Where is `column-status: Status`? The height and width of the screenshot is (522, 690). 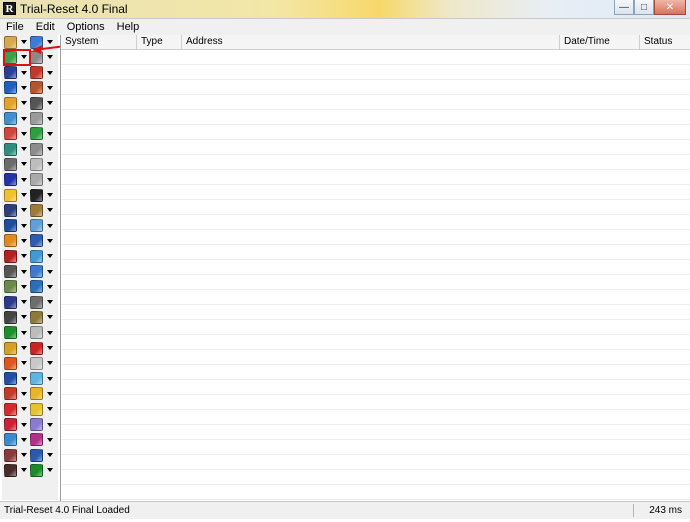
column-status: Status is located at coordinates (665, 42).